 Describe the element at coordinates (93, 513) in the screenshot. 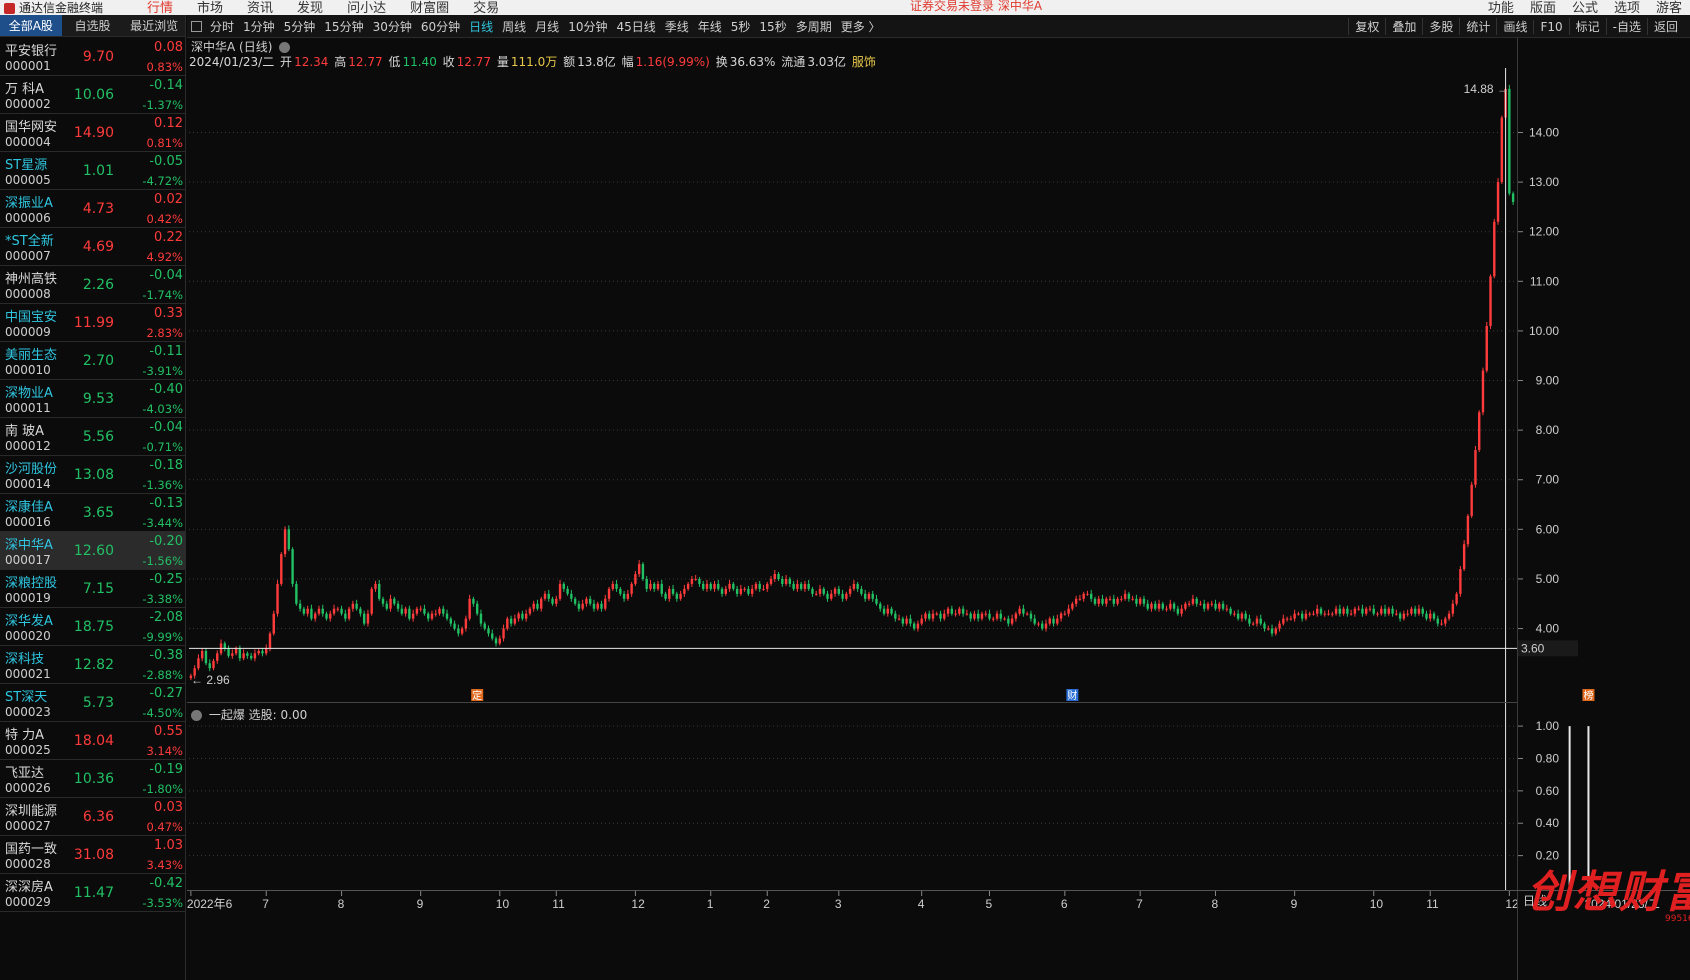

I see `stock-row: 深康佳A 000016 3.65 -0.13 -3.44%` at that location.